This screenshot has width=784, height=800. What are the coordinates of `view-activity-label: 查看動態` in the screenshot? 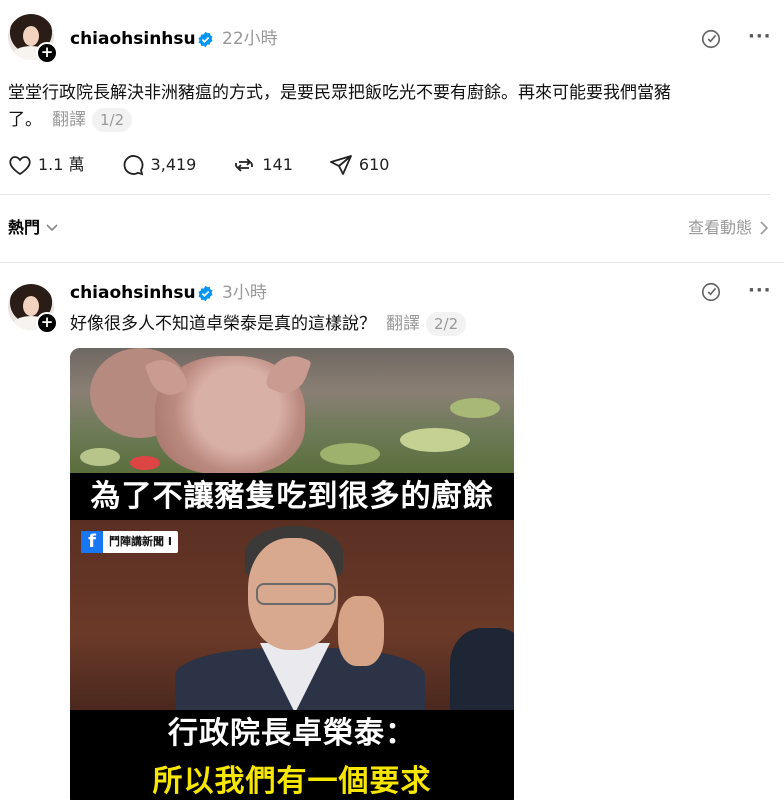 It's located at (719, 227).